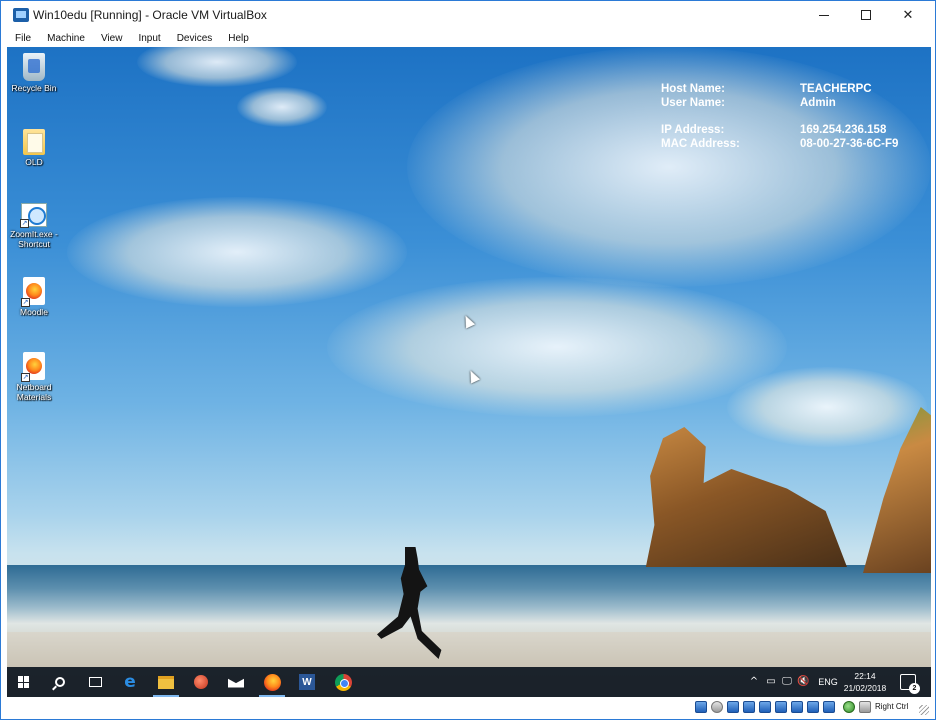 The width and height of the screenshot is (936, 720). I want to click on user-name-label: User Name:, so click(693, 103).